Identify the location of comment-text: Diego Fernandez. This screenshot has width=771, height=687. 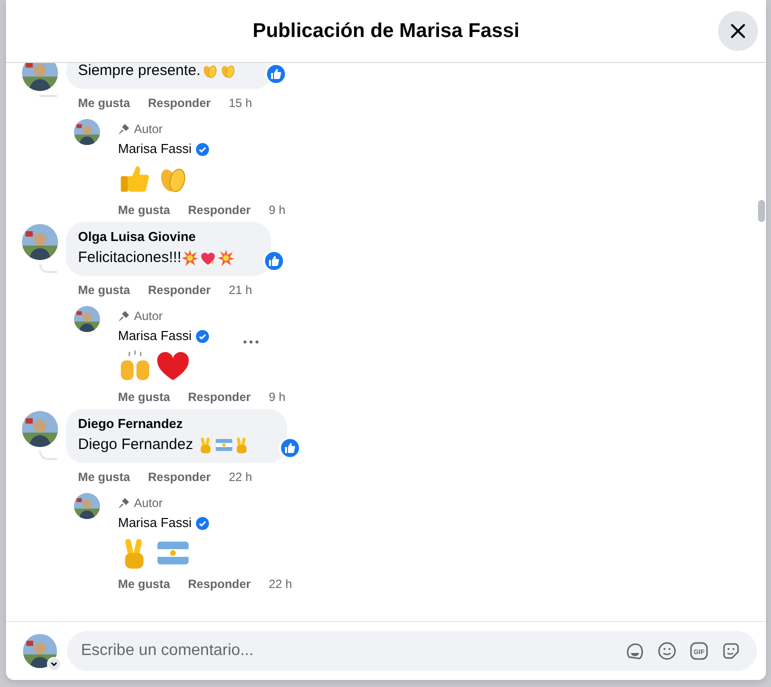
(136, 445).